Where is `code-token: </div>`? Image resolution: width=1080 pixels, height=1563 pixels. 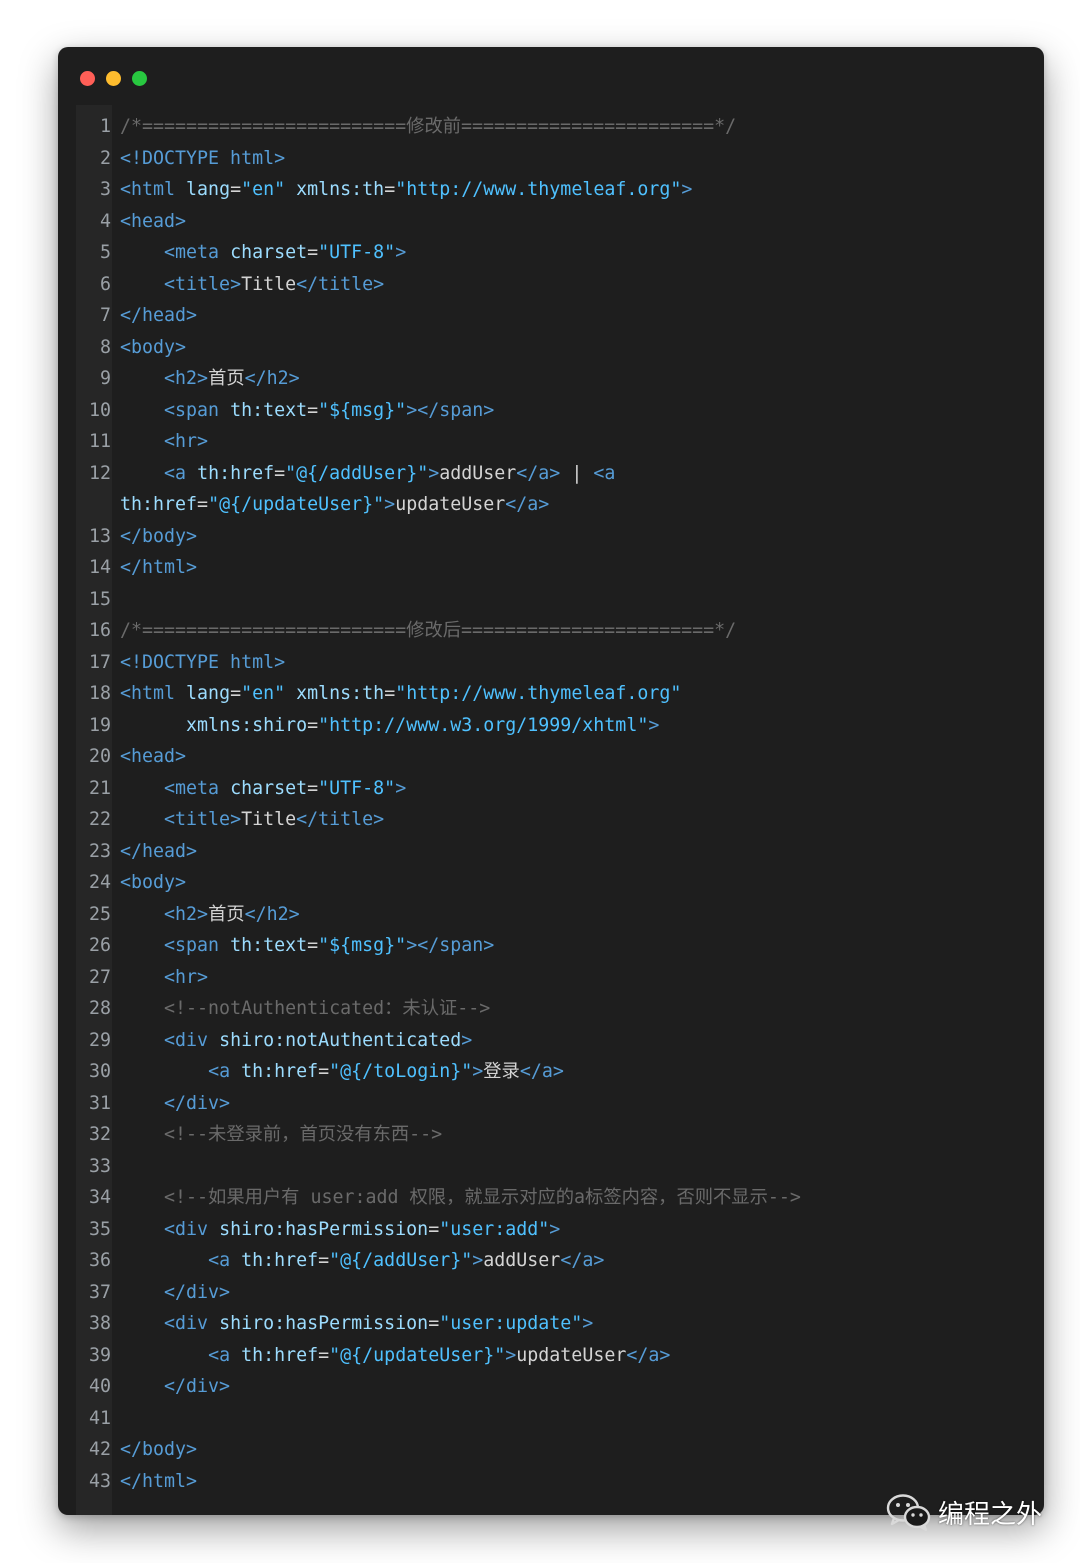 code-token: </div> is located at coordinates (197, 1386).